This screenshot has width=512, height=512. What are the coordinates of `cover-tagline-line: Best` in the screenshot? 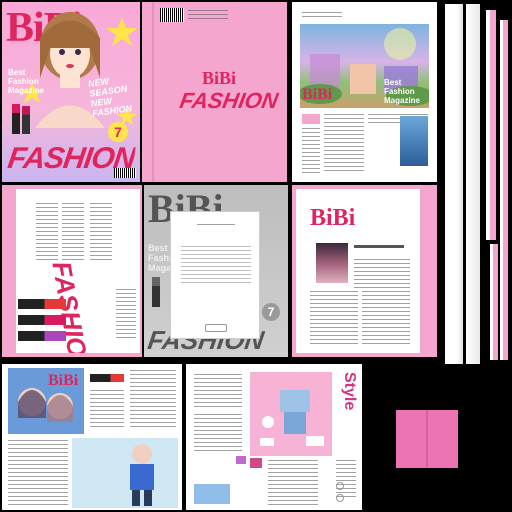 It's located at (17, 72).